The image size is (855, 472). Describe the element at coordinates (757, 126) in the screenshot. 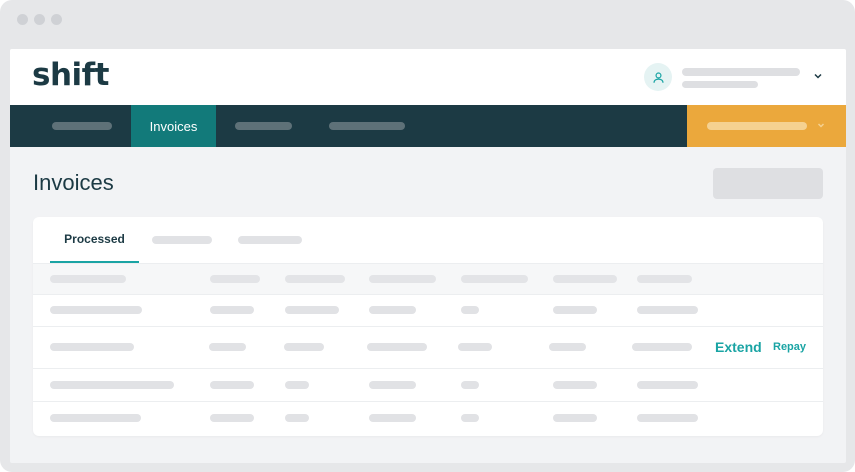

I see `nav-cta-placeholder` at that location.